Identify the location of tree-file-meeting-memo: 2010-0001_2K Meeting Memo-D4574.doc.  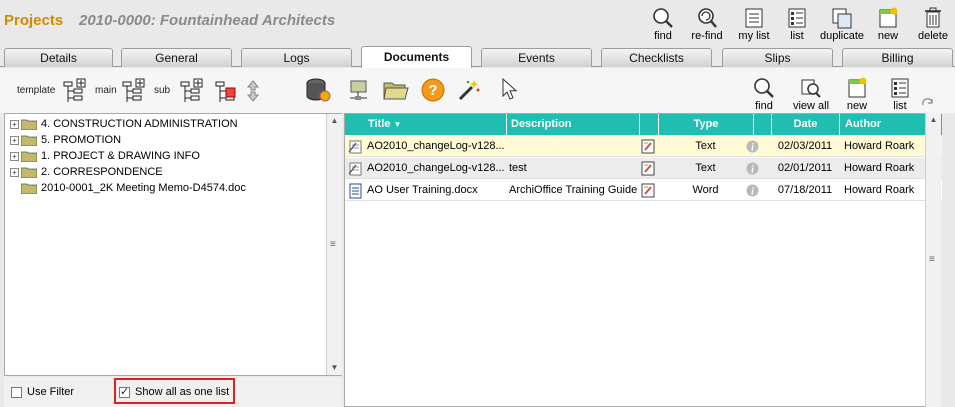
(133, 188).